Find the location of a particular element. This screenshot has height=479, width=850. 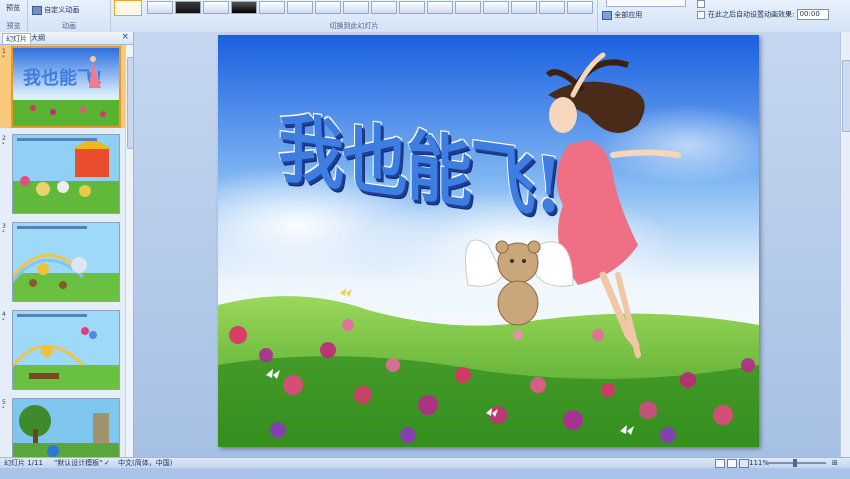

preview-group: 预览 预览 is located at coordinates (14, 16).